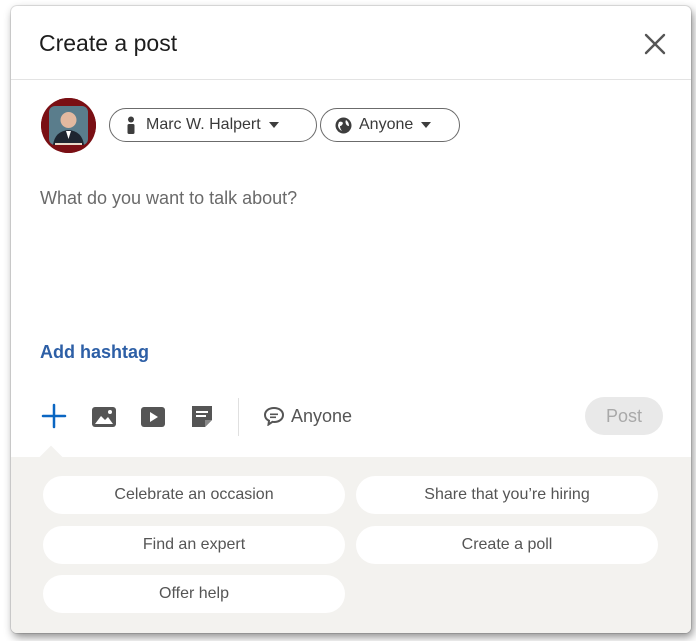  What do you see at coordinates (351, 43) in the screenshot?
I see `dialog-header: Create a post` at bounding box center [351, 43].